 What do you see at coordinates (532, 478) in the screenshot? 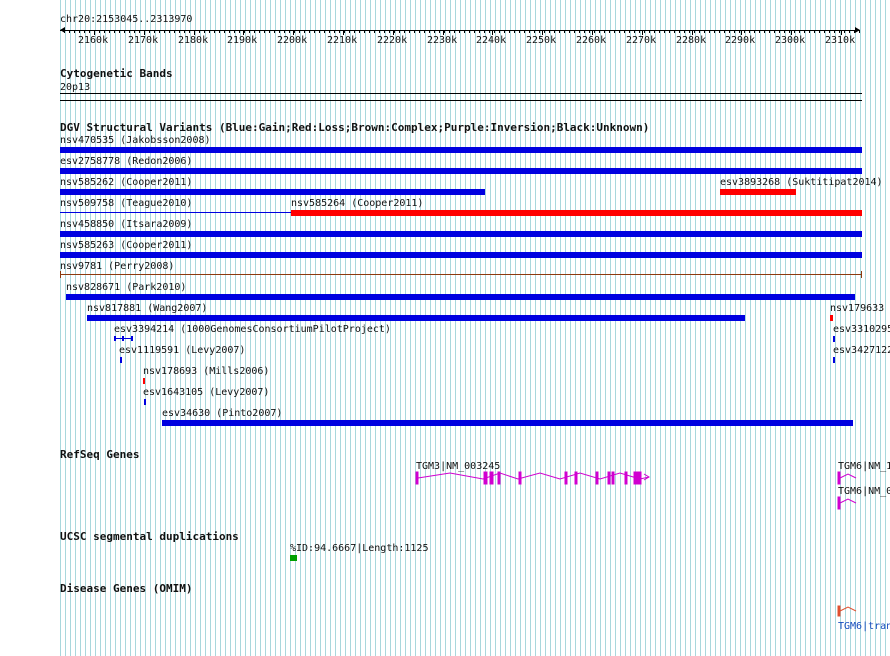
I see `tgm3-gene-model` at bounding box center [532, 478].